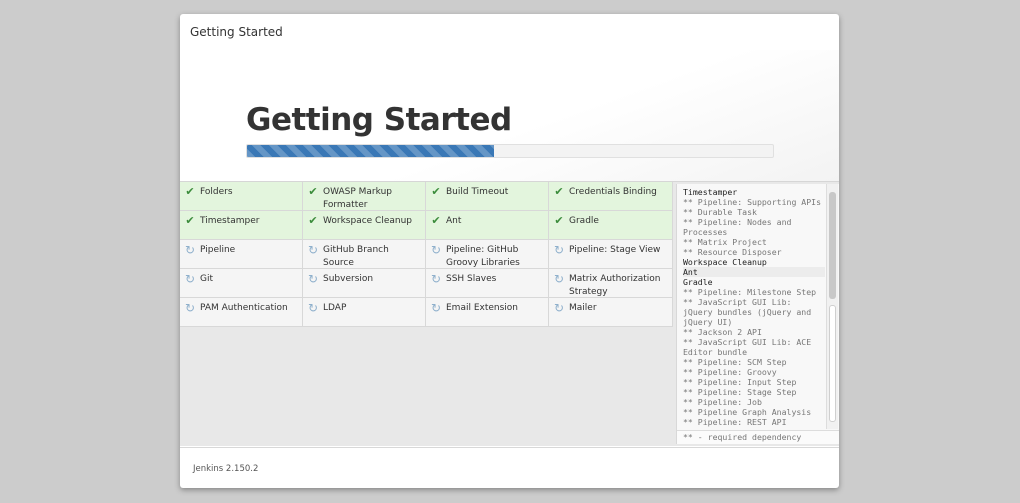  I want to click on plugin-cell: ↻ Pipeline, so click(241, 254).